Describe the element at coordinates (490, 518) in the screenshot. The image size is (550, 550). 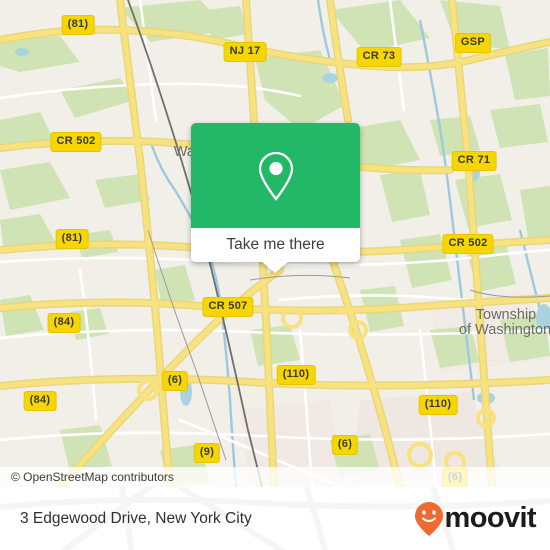
I see `moovit-wordmark: moovit` at that location.